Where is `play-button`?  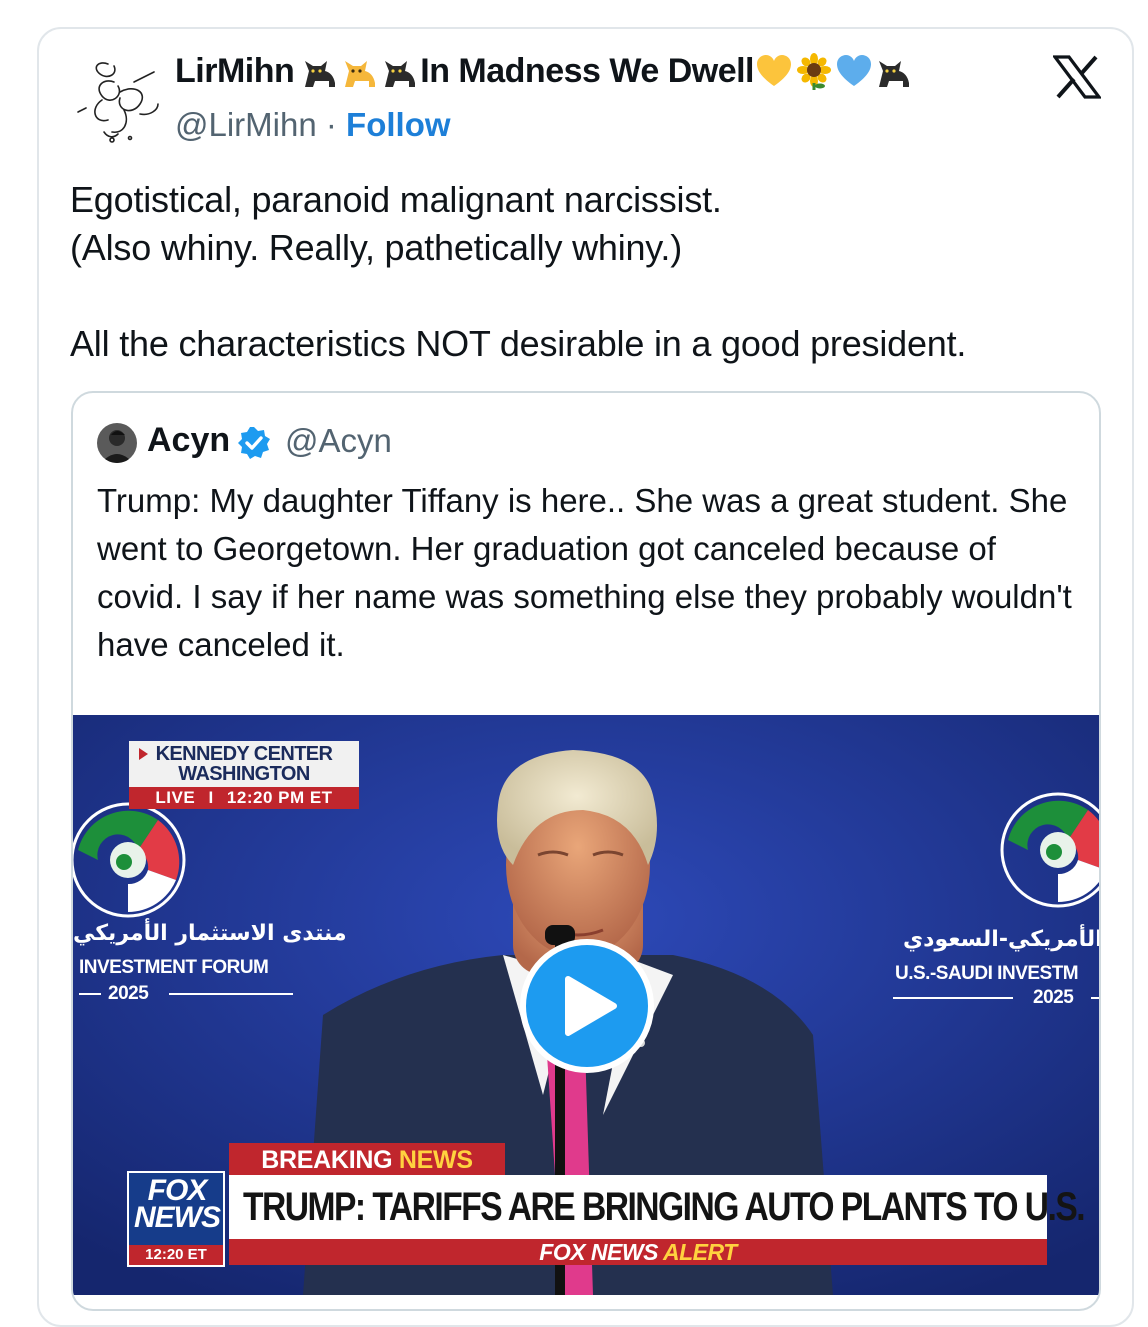
play-button is located at coordinates (587, 1006).